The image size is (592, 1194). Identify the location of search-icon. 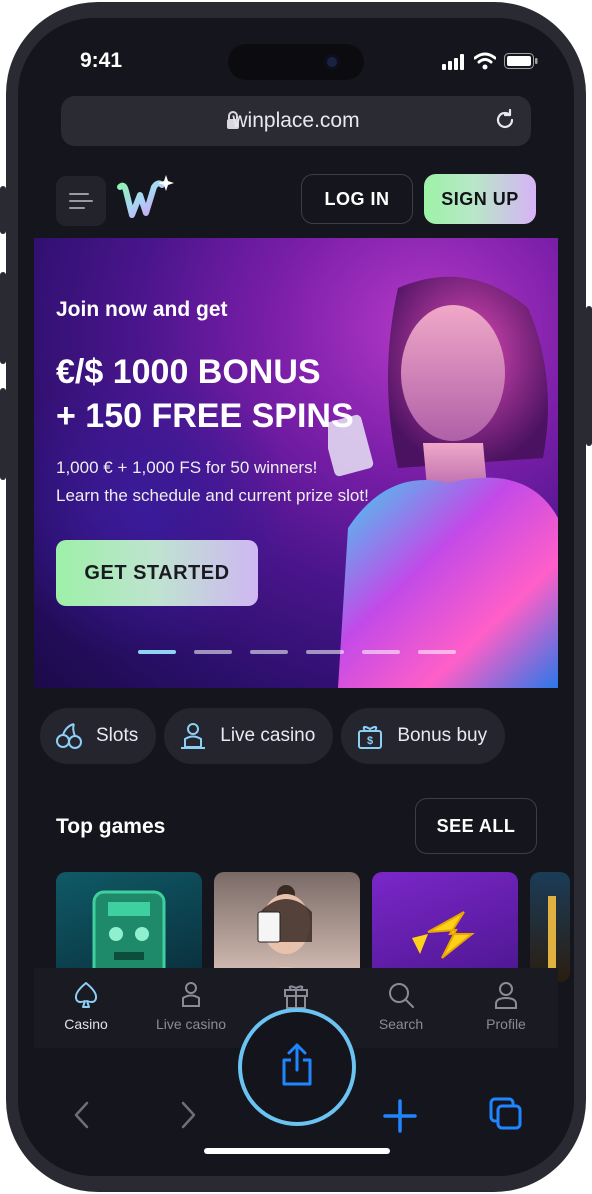
(401, 995).